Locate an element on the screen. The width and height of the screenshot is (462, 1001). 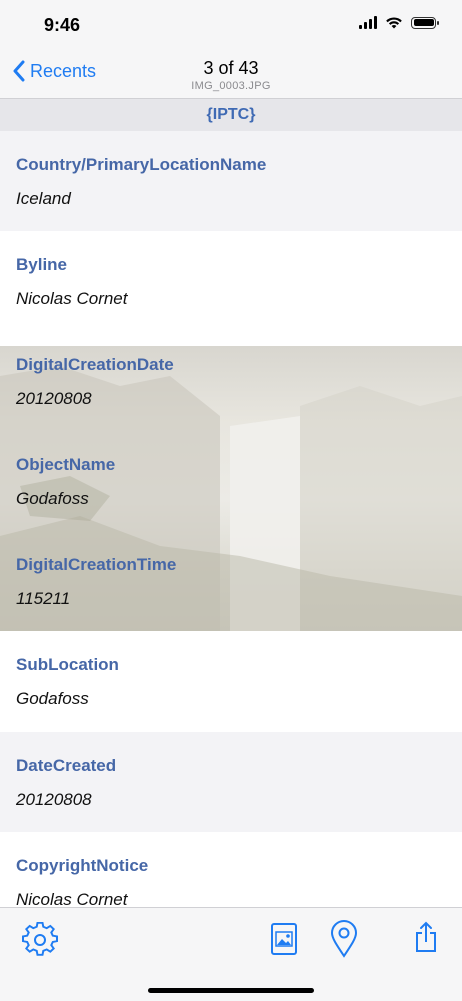
row-key: CopyrightNotice is located at coordinates (82, 865).